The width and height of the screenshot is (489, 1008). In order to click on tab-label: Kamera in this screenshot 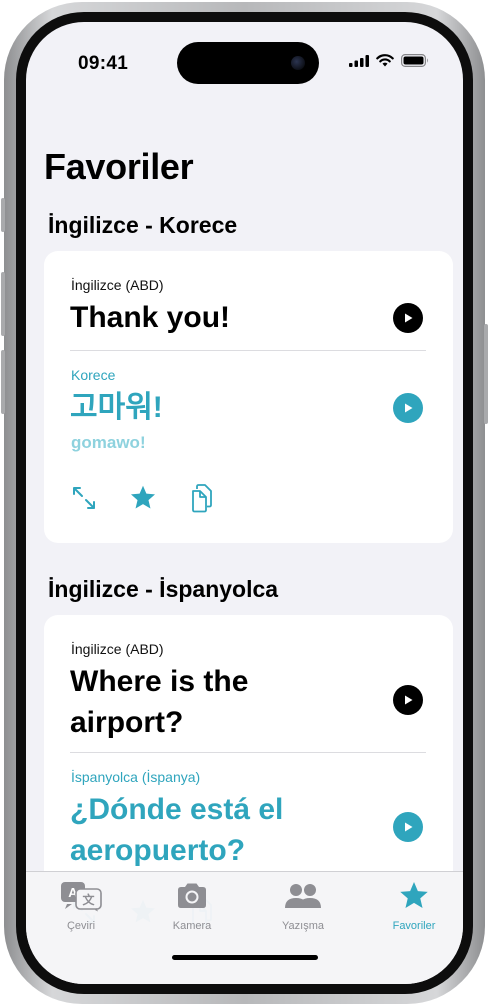, I will do `click(192, 926)`.